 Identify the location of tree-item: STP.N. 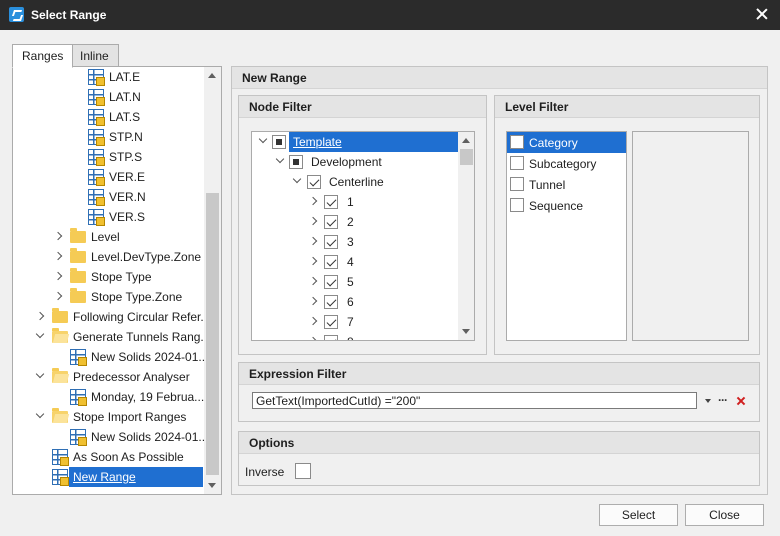
(108, 137).